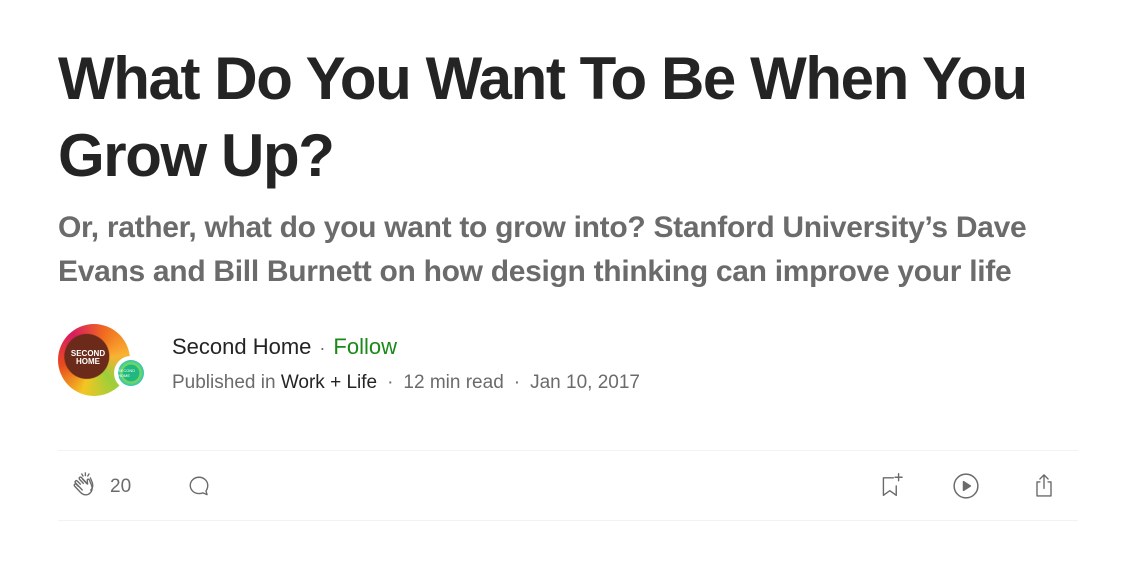  What do you see at coordinates (453, 382) in the screenshot?
I see `read-time: 12 min read` at bounding box center [453, 382].